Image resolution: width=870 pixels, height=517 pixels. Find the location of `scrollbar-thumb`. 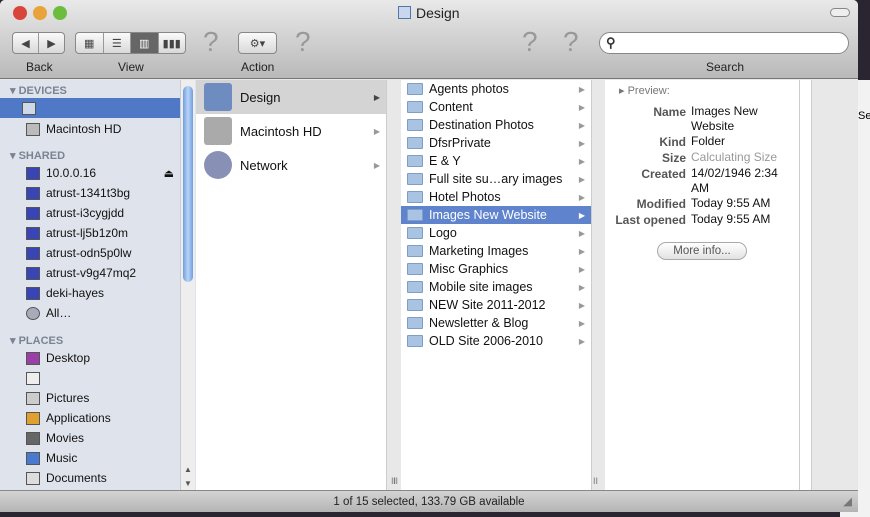

scrollbar-thumb is located at coordinates (188, 184).